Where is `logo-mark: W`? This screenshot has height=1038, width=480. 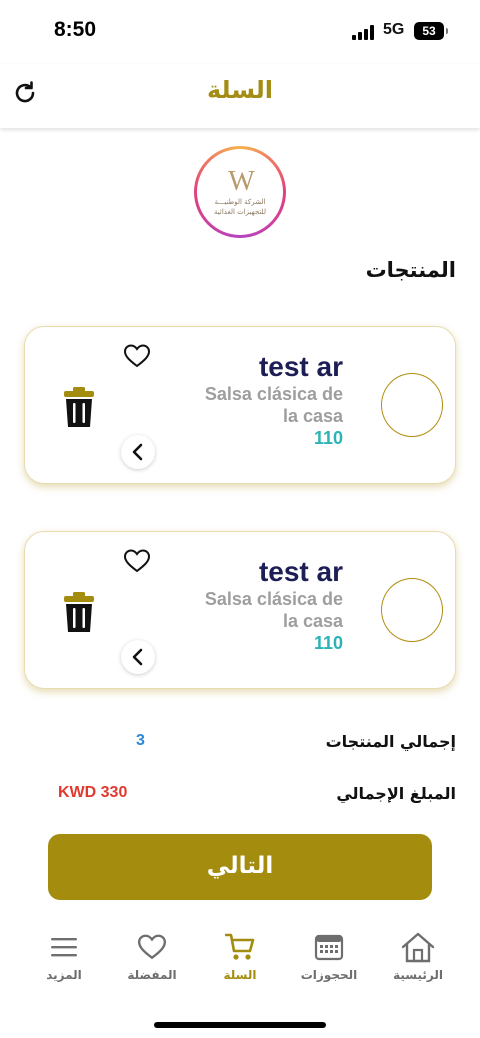 logo-mark: W is located at coordinates (241, 181).